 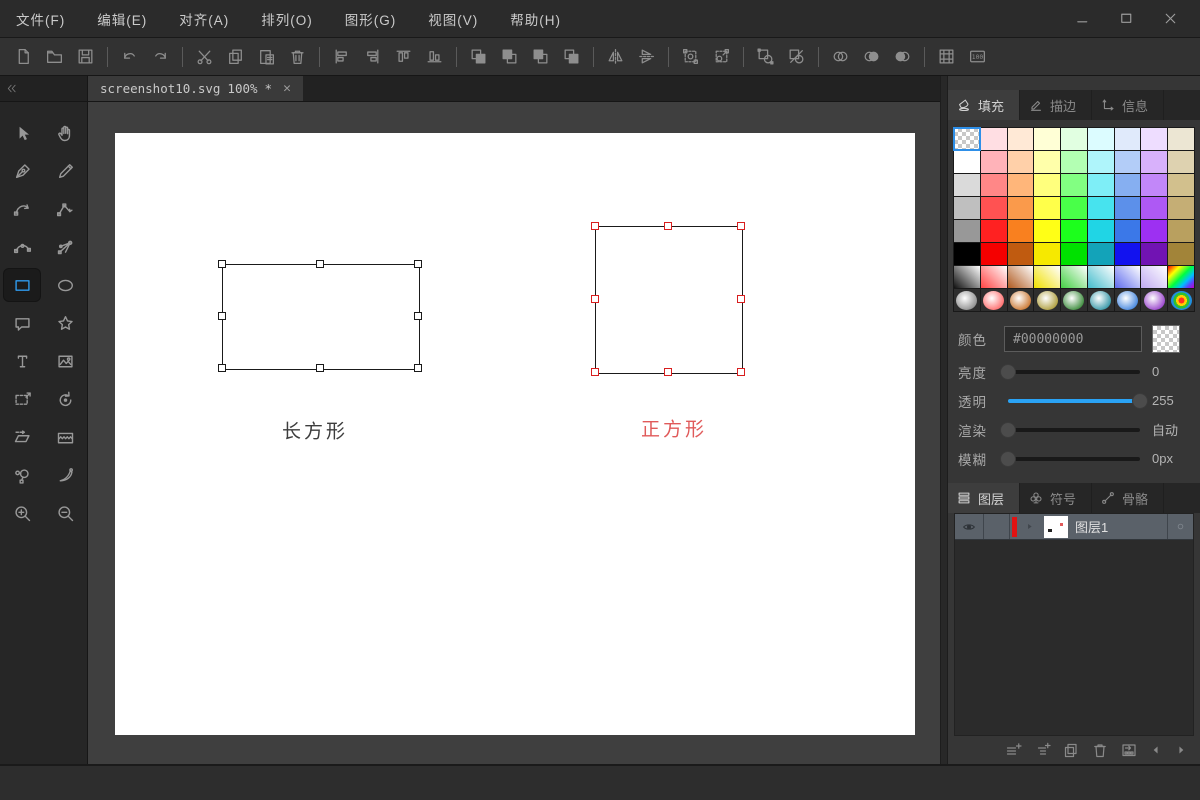 What do you see at coordinates (993, 231) in the screenshot?
I see `palette-swatch-r4c1` at bounding box center [993, 231].